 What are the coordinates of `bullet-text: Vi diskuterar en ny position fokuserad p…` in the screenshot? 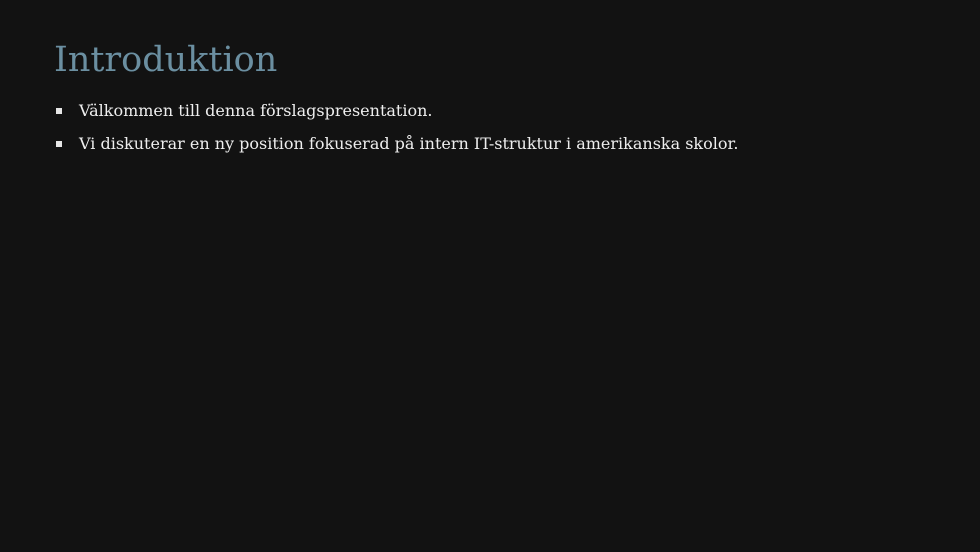 It's located at (409, 143).